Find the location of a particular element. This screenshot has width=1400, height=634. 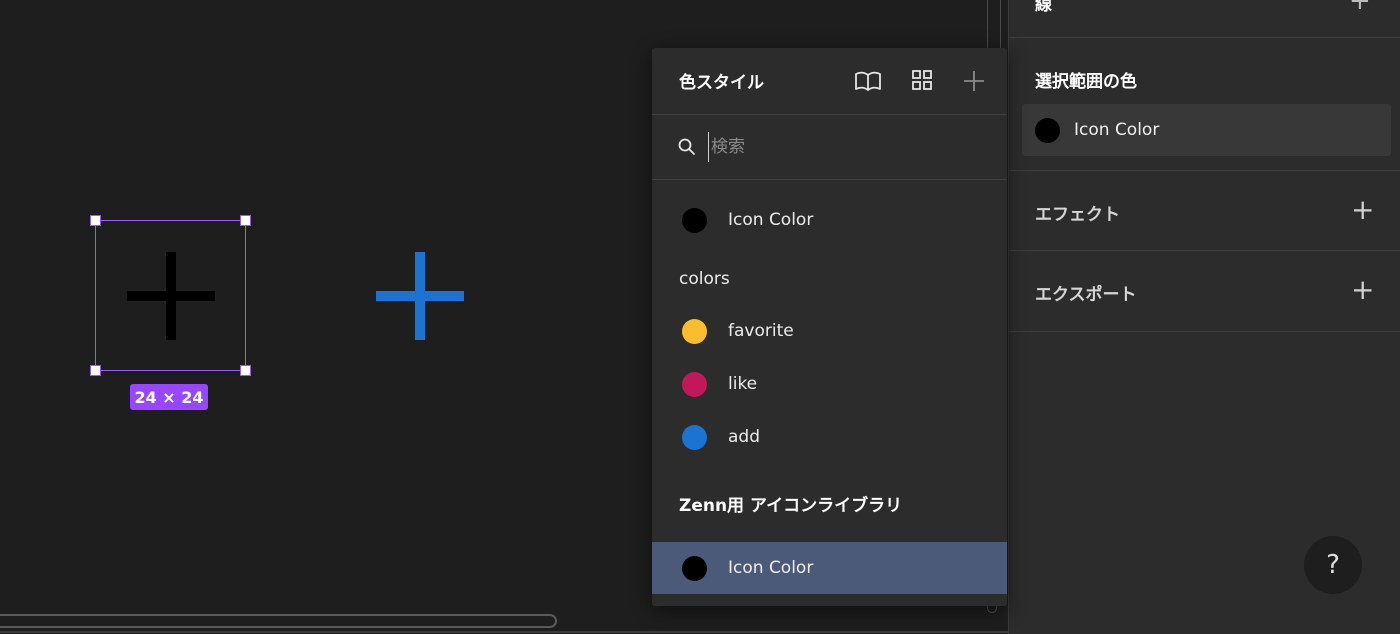

add-style-icon is located at coordinates (974, 81).